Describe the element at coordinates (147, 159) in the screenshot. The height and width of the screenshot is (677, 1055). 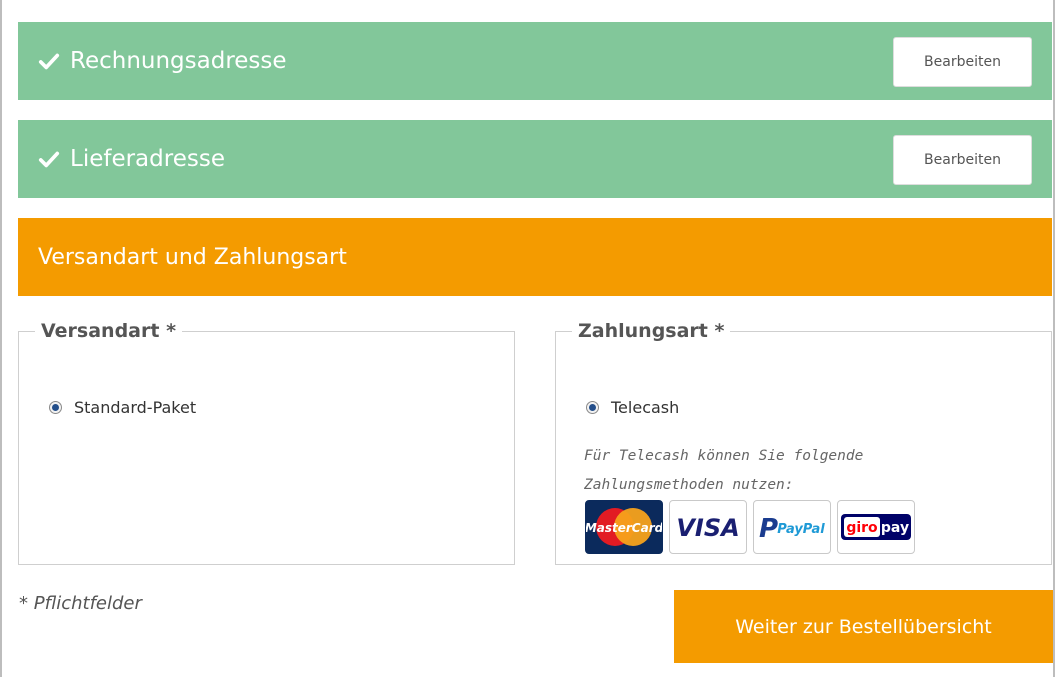
I see `step-title: Lieferadresse` at that location.